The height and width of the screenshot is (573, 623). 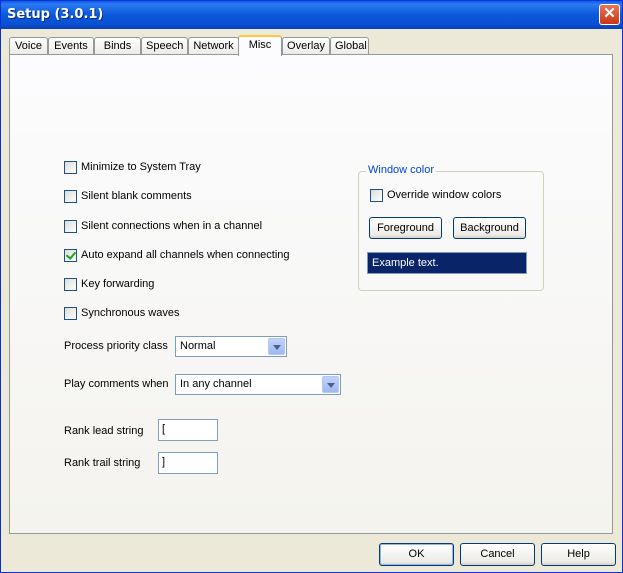 I want to click on silent-connections-label: Silent connections when in a channel, so click(x=172, y=226).